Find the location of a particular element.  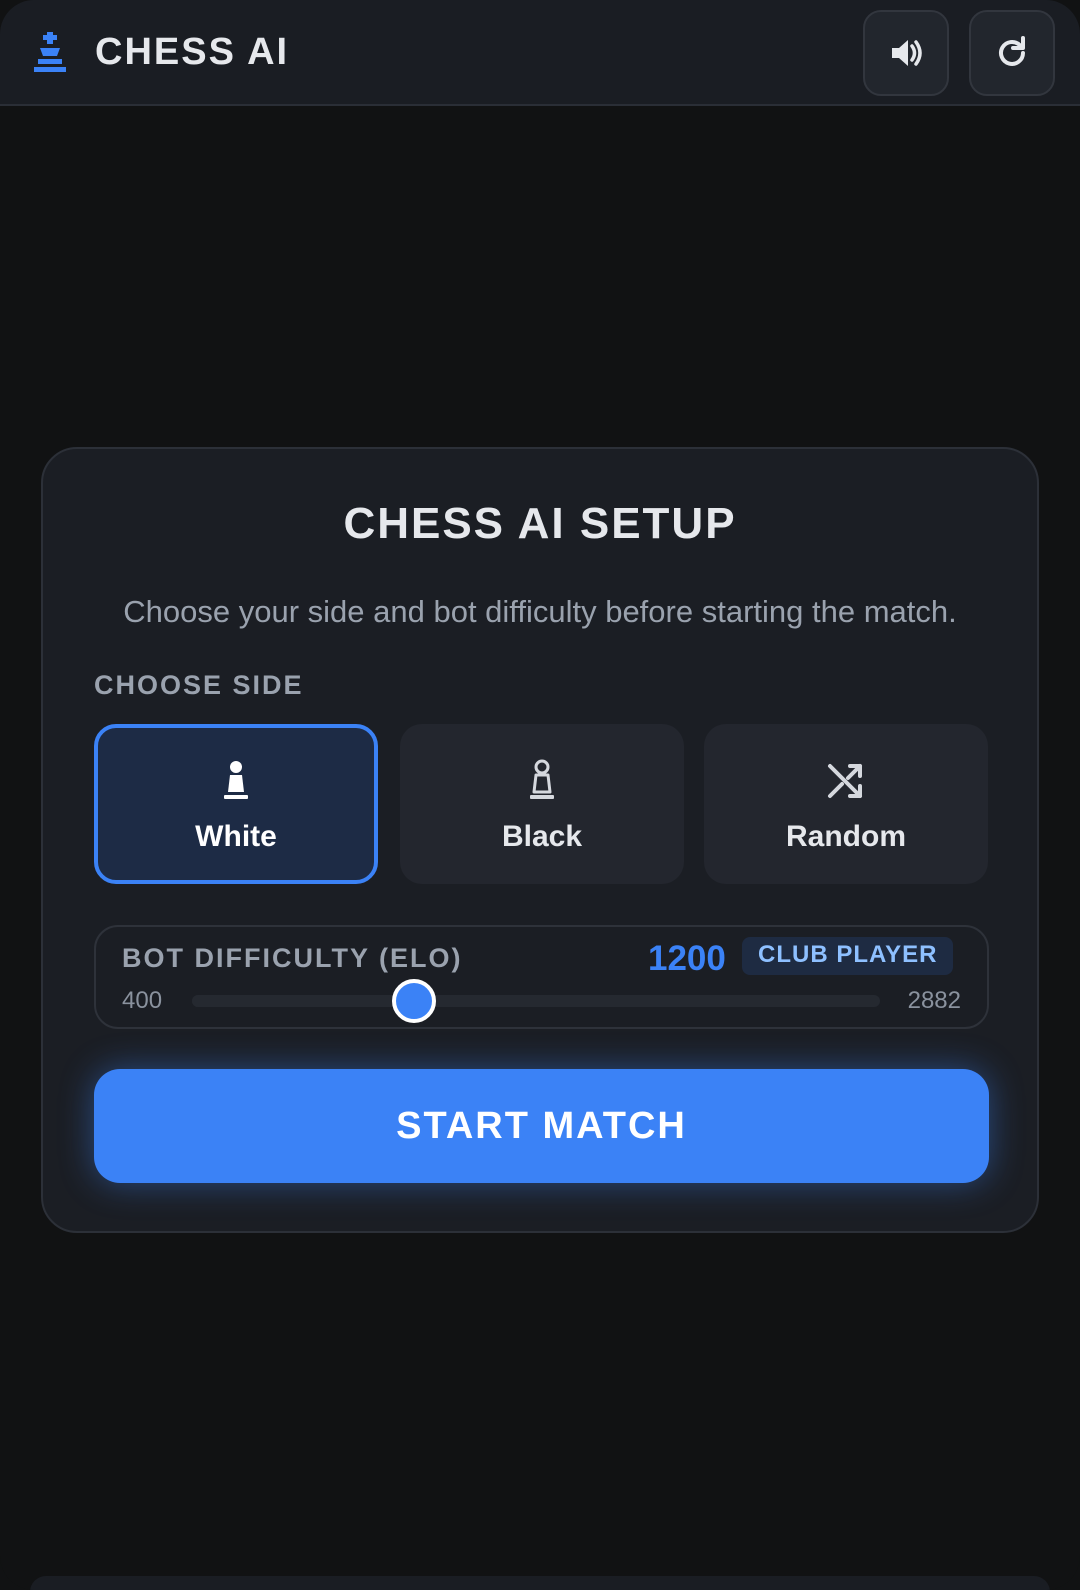

side-option-black: Black is located at coordinates (542, 804).